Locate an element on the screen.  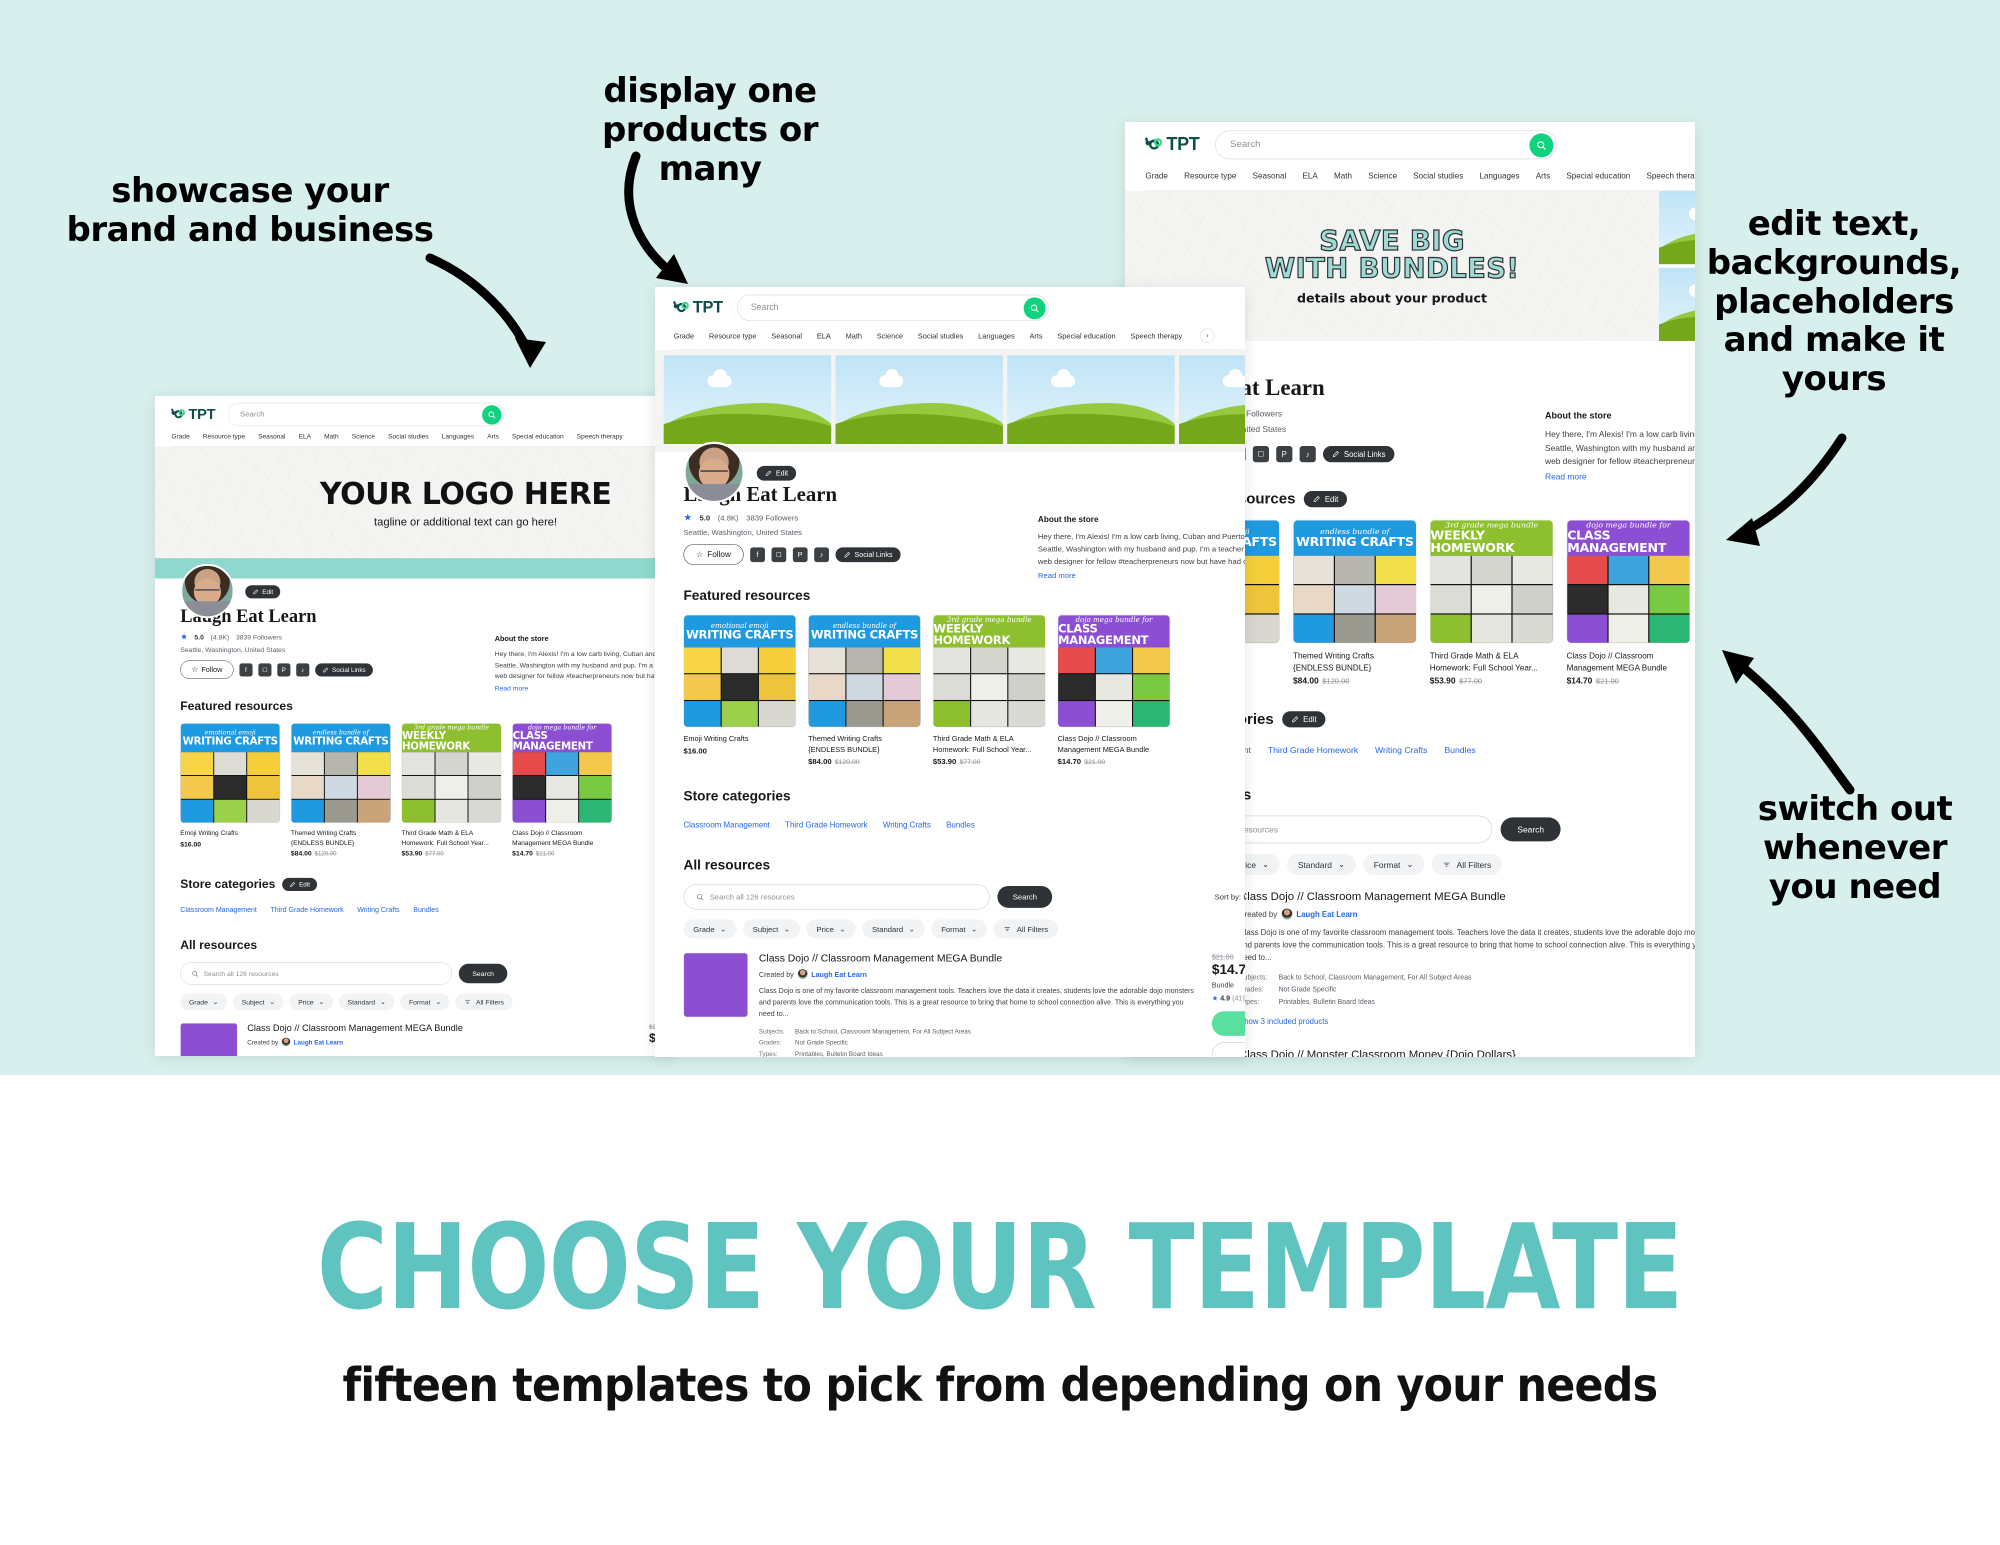
chevron-right-icon: › is located at coordinates (1207, 335).